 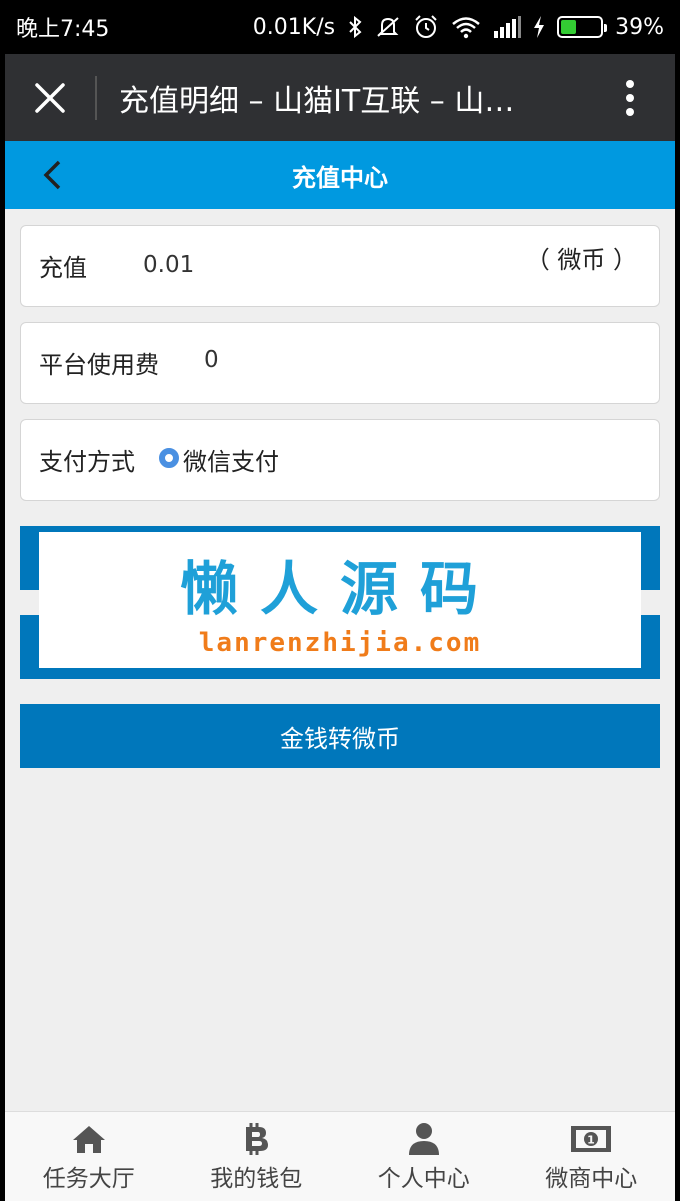 What do you see at coordinates (568, 27) in the screenshot?
I see `battery-fill` at bounding box center [568, 27].